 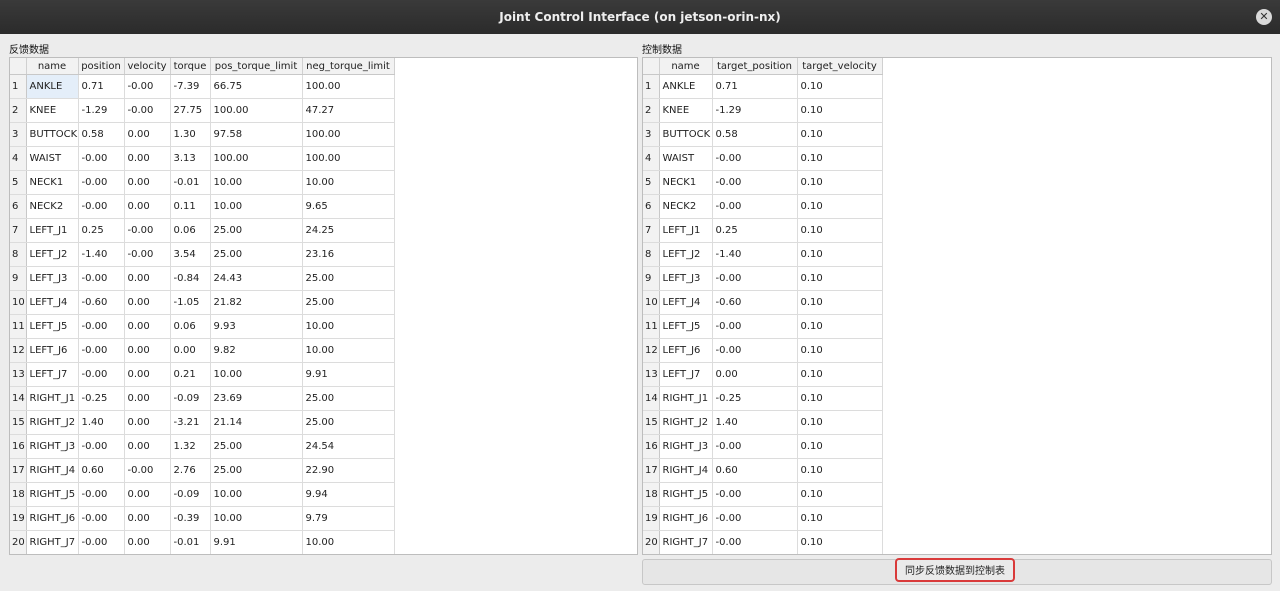 I want to click on table-cell: -0.60, so click(x=755, y=302).